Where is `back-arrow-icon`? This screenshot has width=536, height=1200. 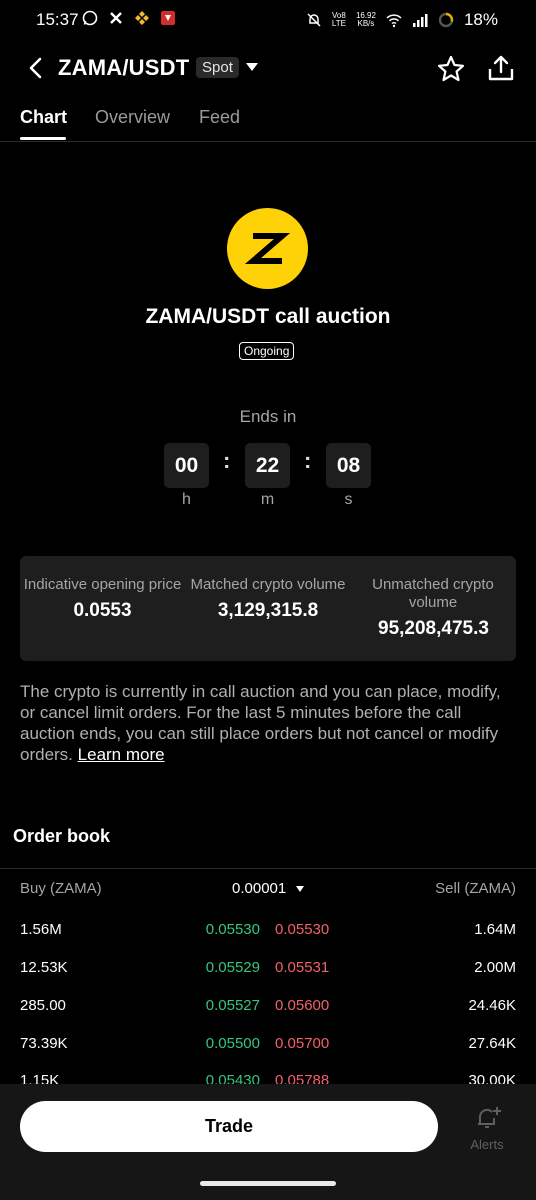 back-arrow-icon is located at coordinates (37, 68).